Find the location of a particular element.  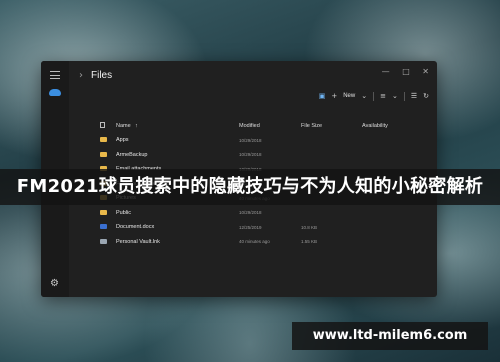

file-modified: 40 minutes ago is located at coordinates (254, 241).